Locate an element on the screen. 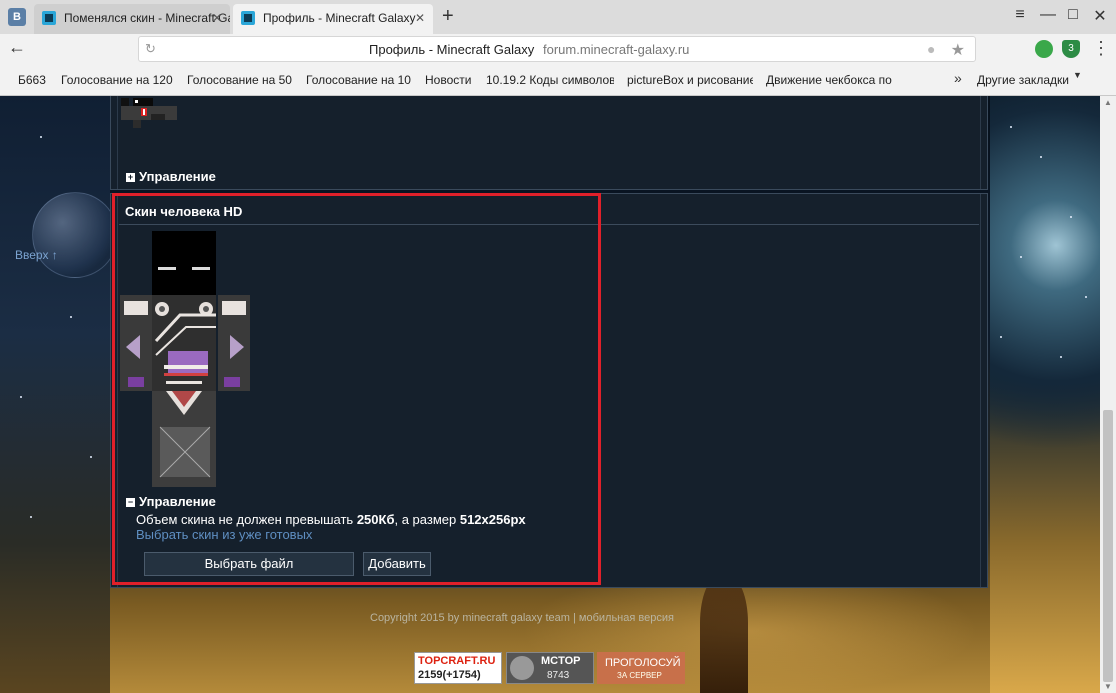  new-tab-button: + is located at coordinates (448, 16).